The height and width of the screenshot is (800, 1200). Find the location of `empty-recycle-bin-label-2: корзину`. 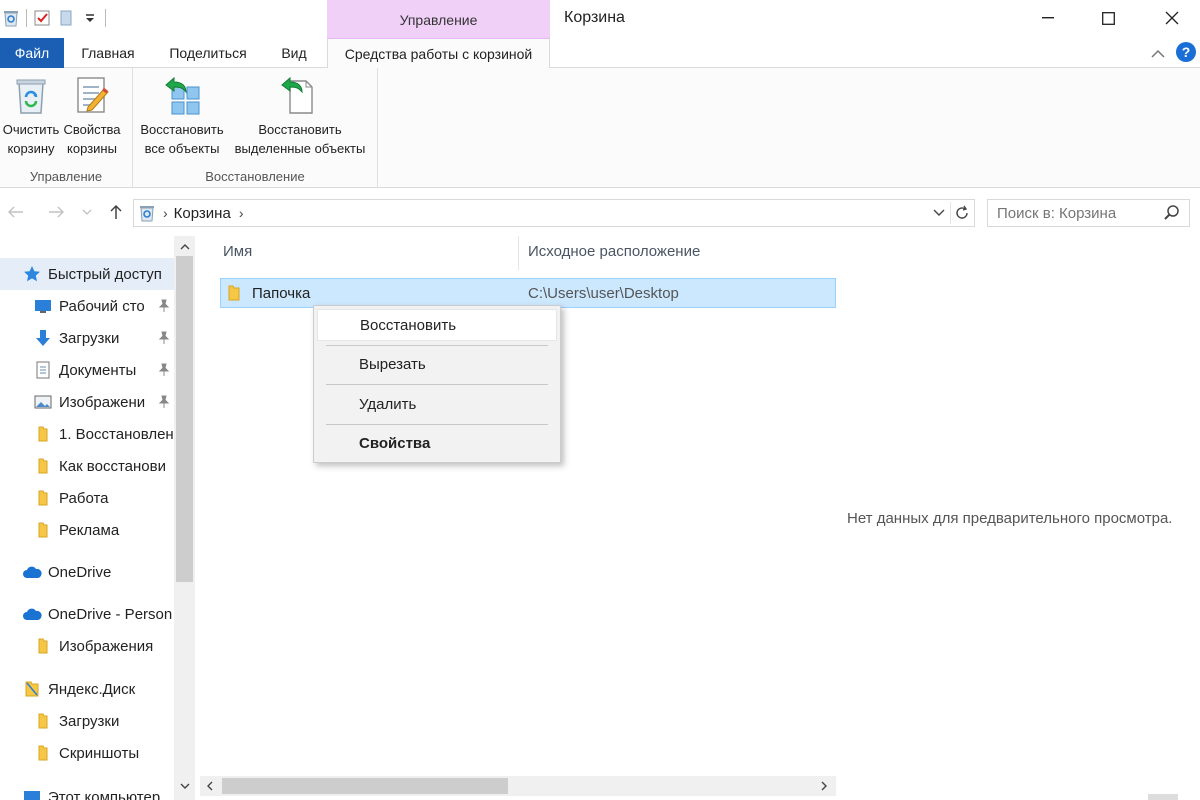

empty-recycle-bin-label-2: корзину is located at coordinates (31, 148).